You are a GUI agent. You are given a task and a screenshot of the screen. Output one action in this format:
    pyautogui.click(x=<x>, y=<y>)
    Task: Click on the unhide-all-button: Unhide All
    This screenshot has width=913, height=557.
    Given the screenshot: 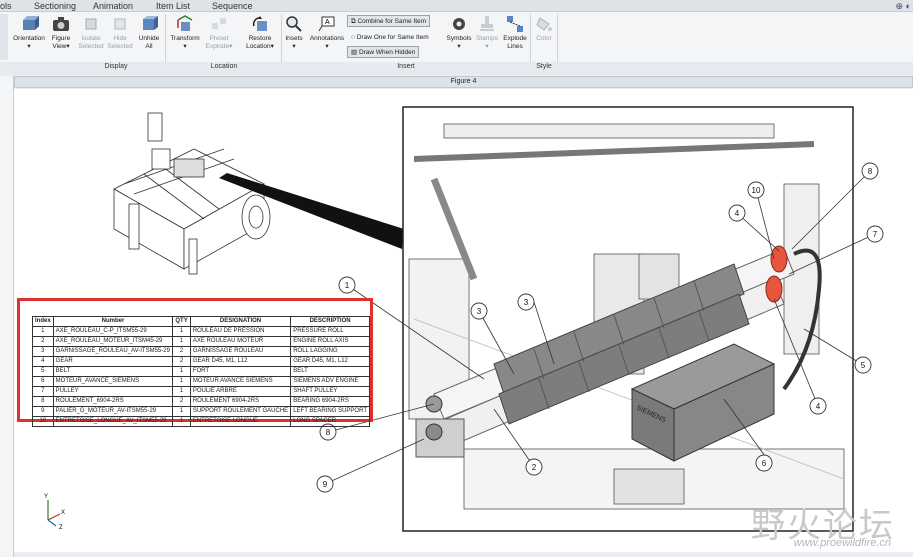 What is the action you would take?
    pyautogui.click(x=149, y=32)
    